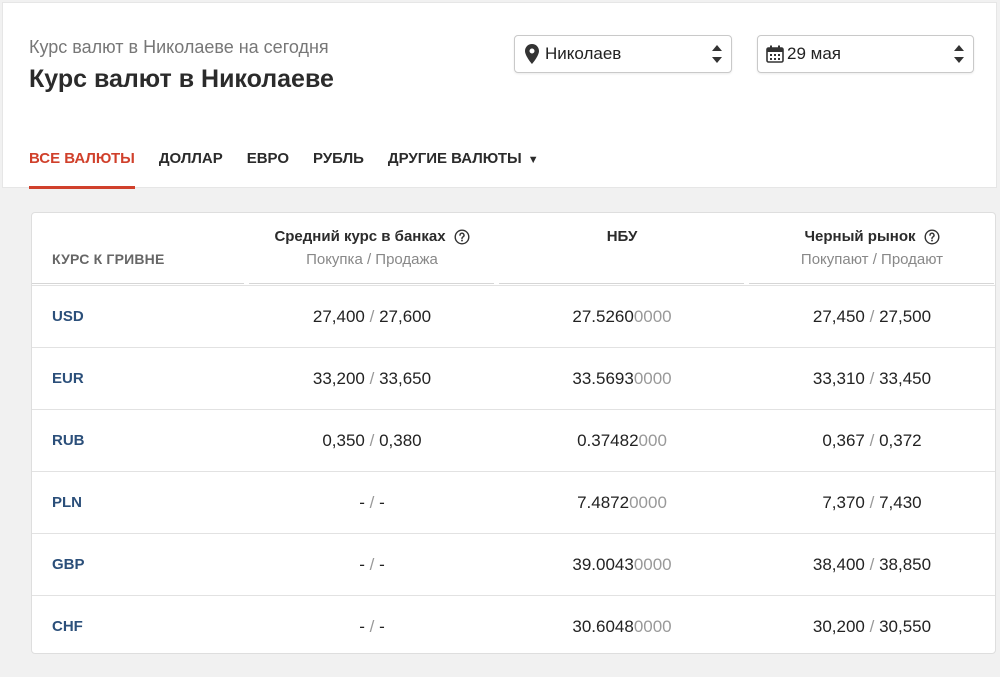 Image resolution: width=1000 pixels, height=677 pixels. What do you see at coordinates (905, 316) in the screenshot?
I see `black-sell: 27,500` at bounding box center [905, 316].